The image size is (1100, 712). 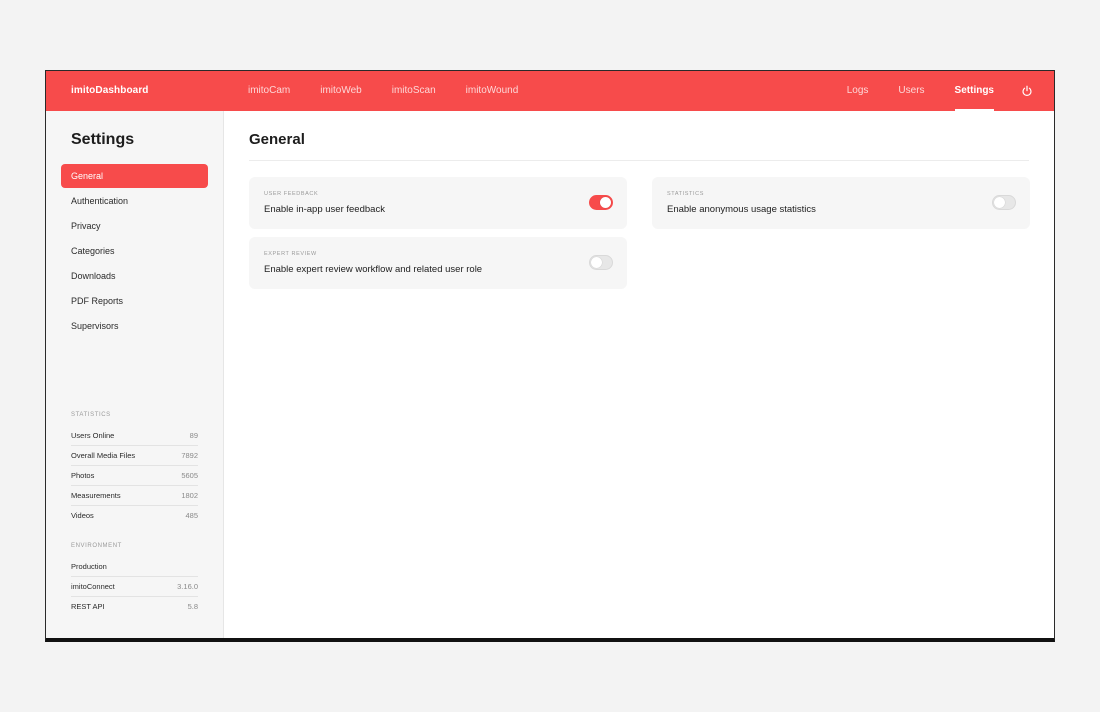 I want to click on stat-row-measurements: Measurements 1802, so click(x=134, y=496).